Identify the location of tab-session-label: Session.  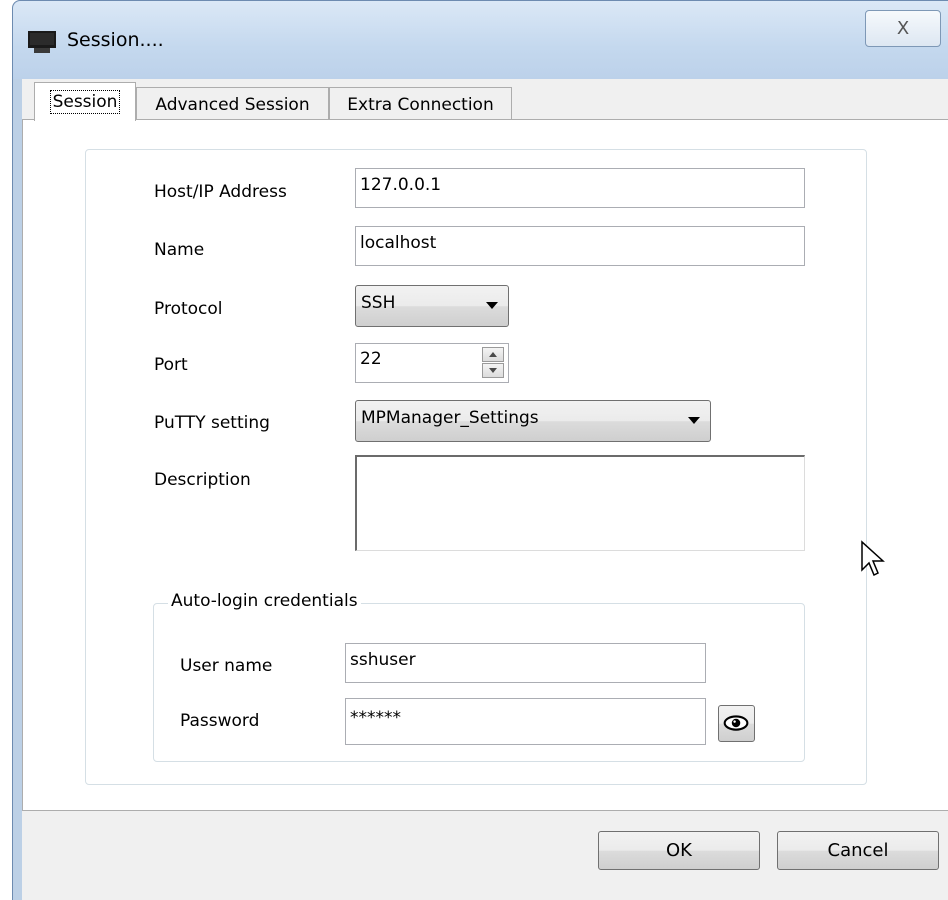
(85, 102).